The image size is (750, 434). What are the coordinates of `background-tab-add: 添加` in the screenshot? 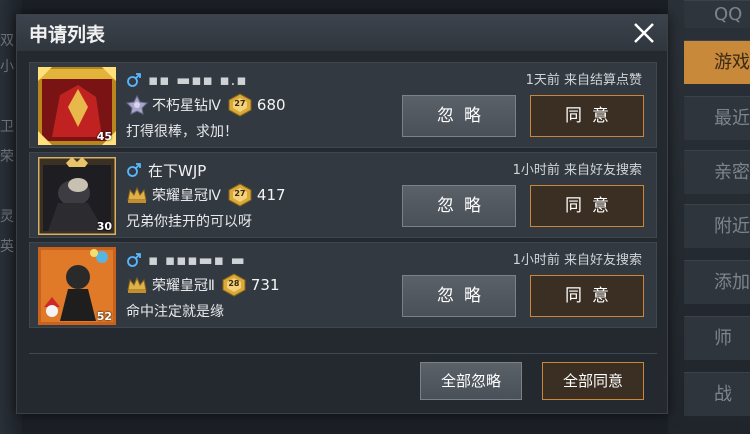 It's located at (717, 282).